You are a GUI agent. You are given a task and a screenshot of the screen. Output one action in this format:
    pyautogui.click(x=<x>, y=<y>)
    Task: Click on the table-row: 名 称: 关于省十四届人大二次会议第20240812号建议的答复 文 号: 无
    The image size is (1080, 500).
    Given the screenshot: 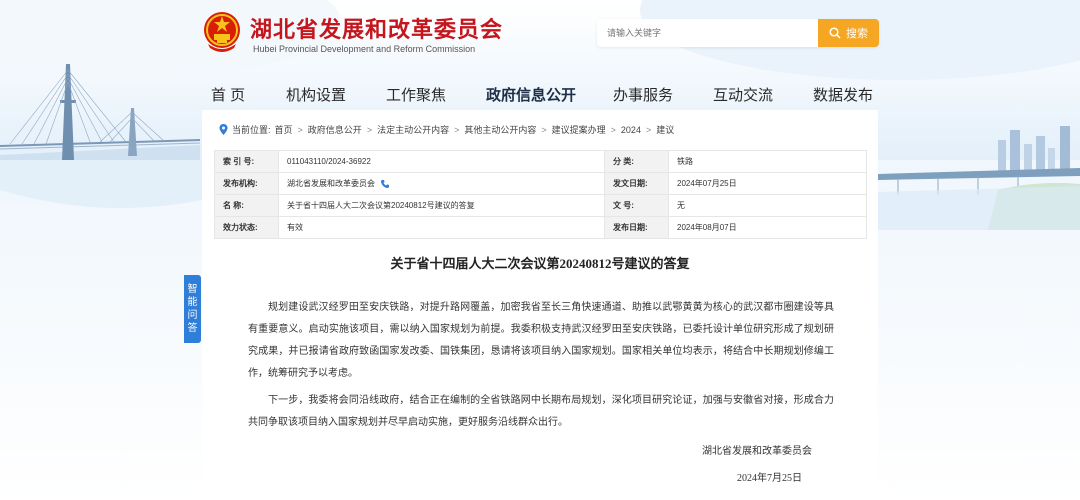 What is the action you would take?
    pyautogui.click(x=540, y=205)
    